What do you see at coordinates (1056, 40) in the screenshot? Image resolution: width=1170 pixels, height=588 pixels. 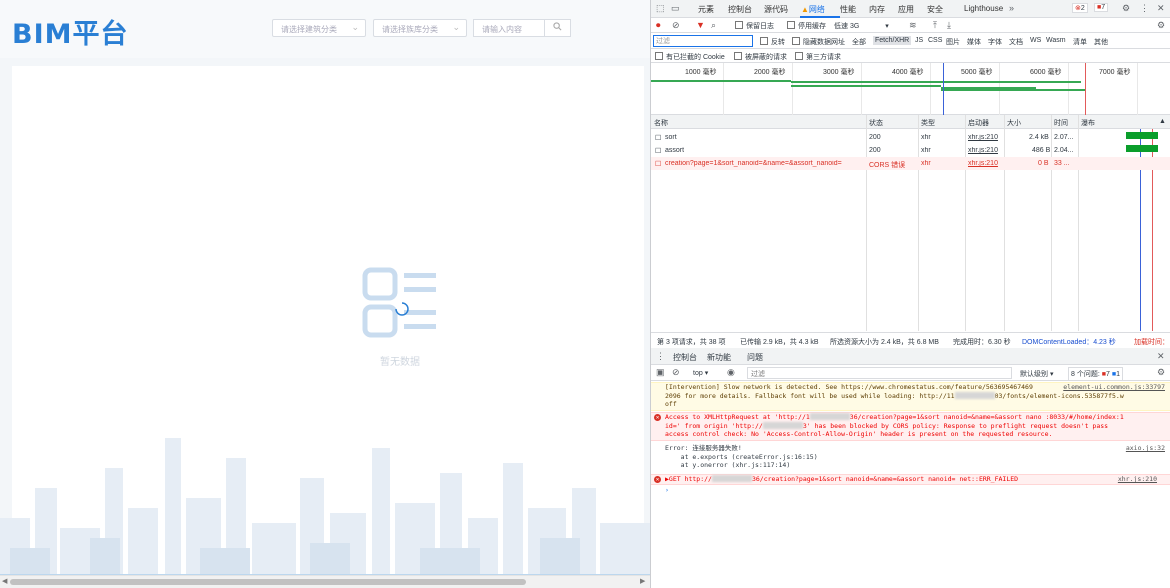 I see `filter-type-wasm: Wasm` at bounding box center [1056, 40].